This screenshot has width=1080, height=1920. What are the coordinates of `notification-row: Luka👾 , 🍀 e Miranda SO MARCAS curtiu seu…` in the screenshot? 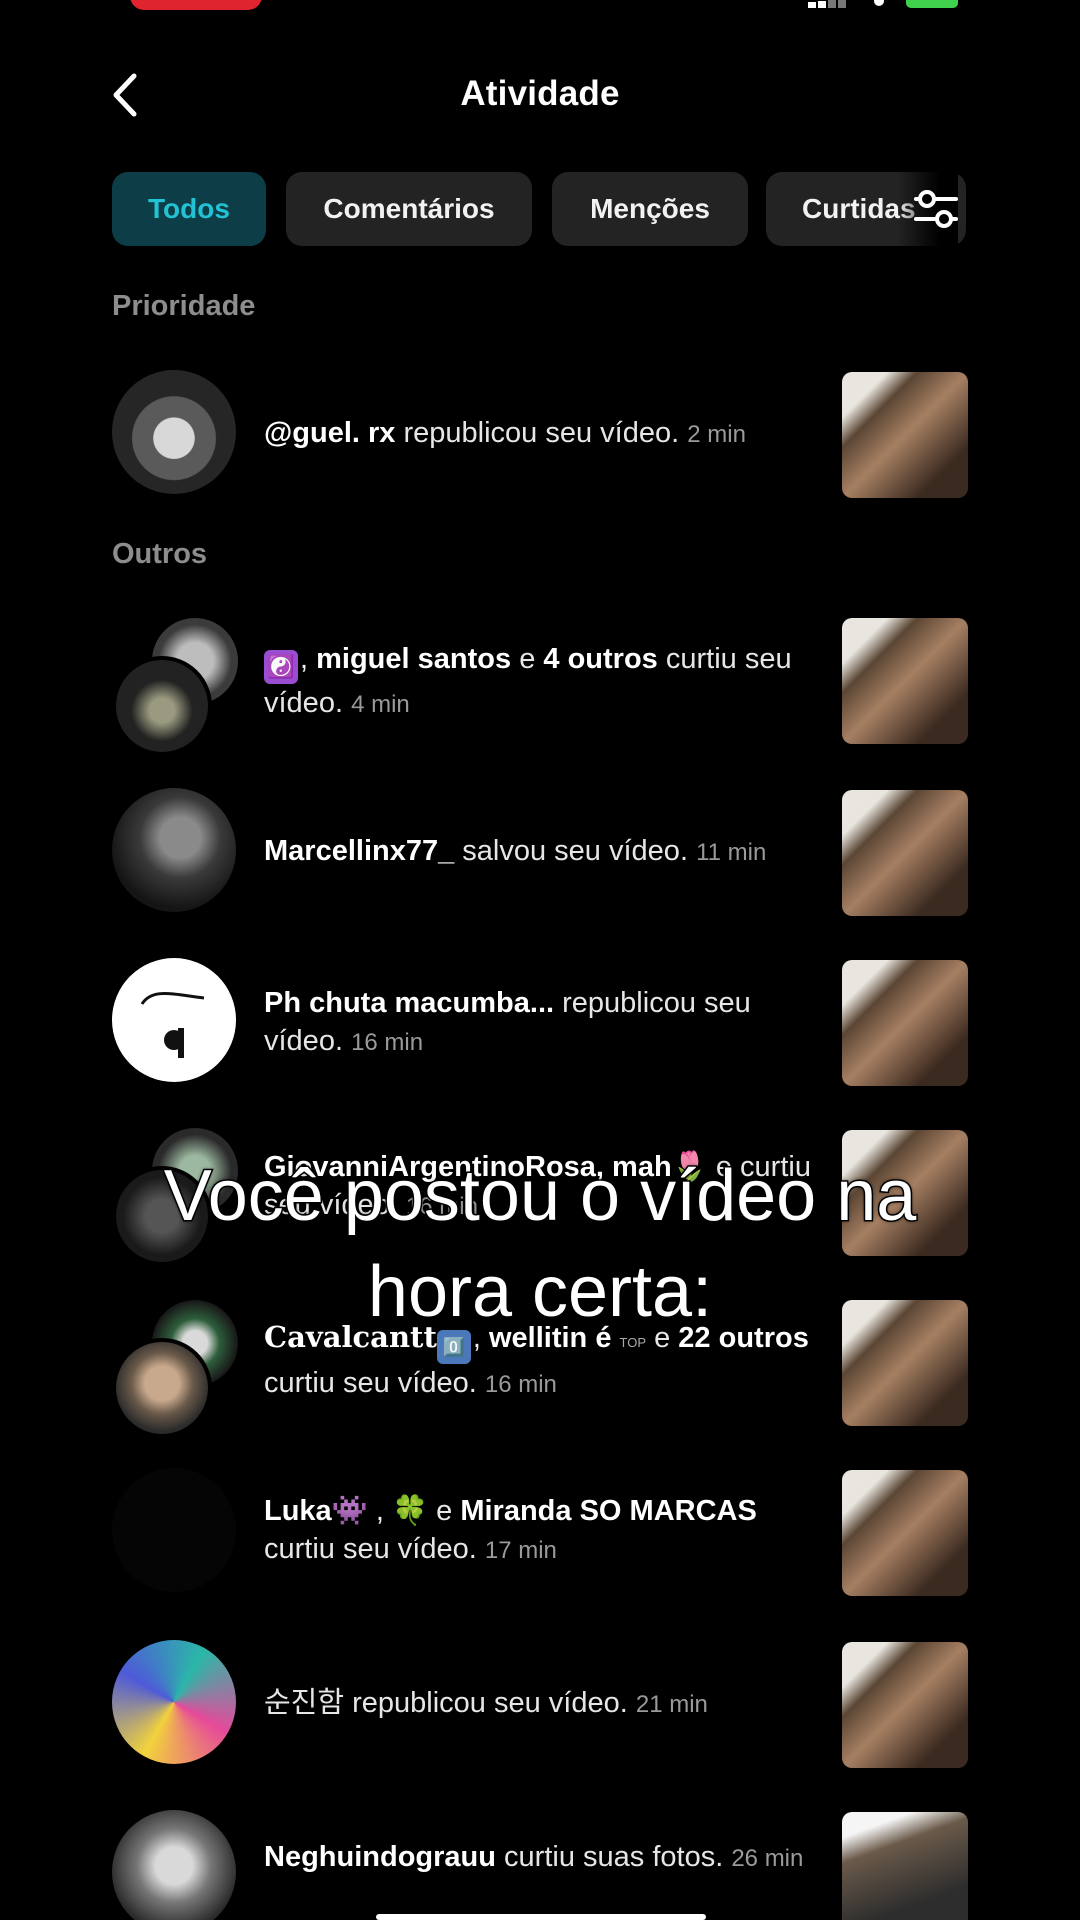 It's located at (540, 1533).